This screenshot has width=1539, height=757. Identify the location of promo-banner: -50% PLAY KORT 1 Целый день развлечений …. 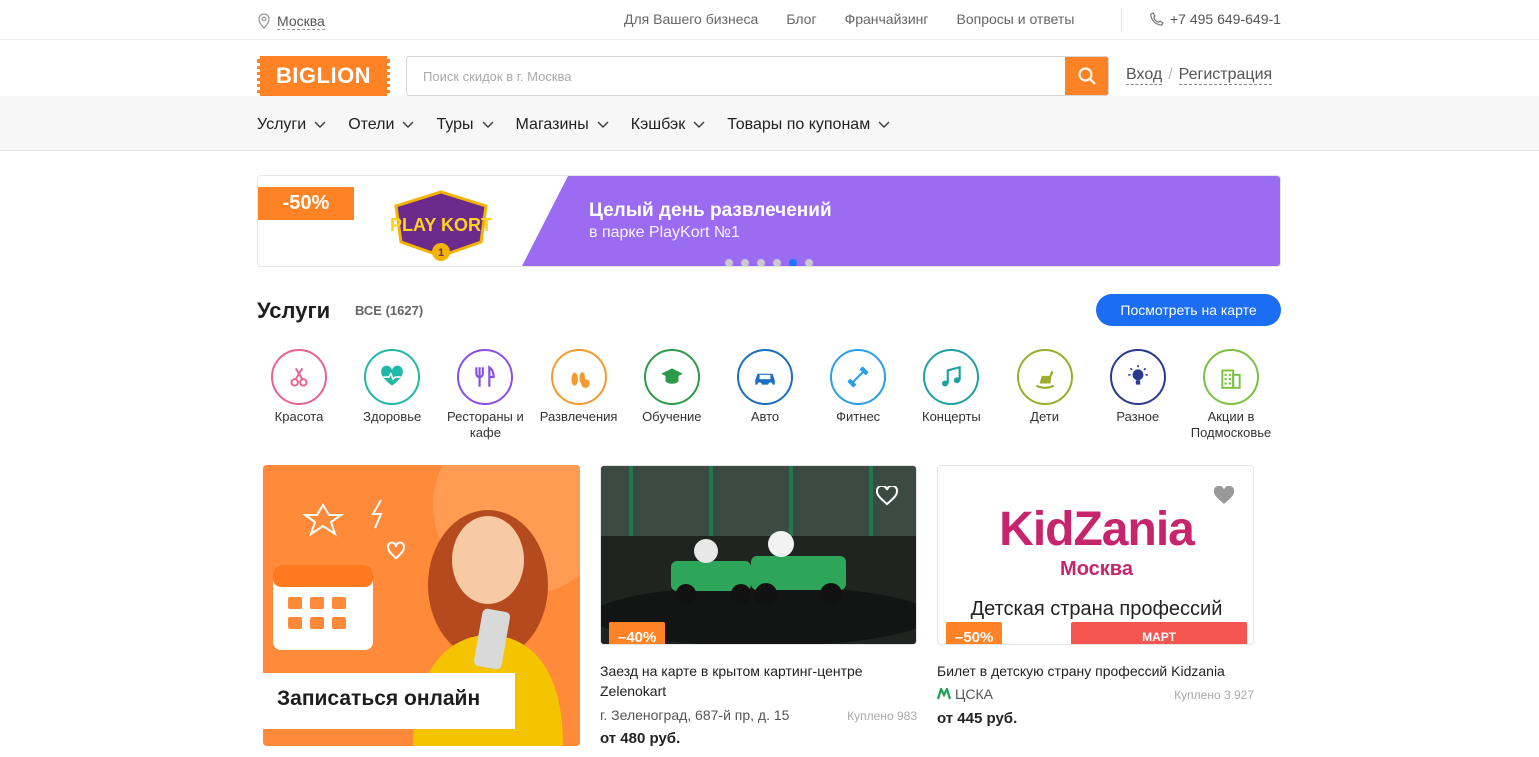
(769, 221).